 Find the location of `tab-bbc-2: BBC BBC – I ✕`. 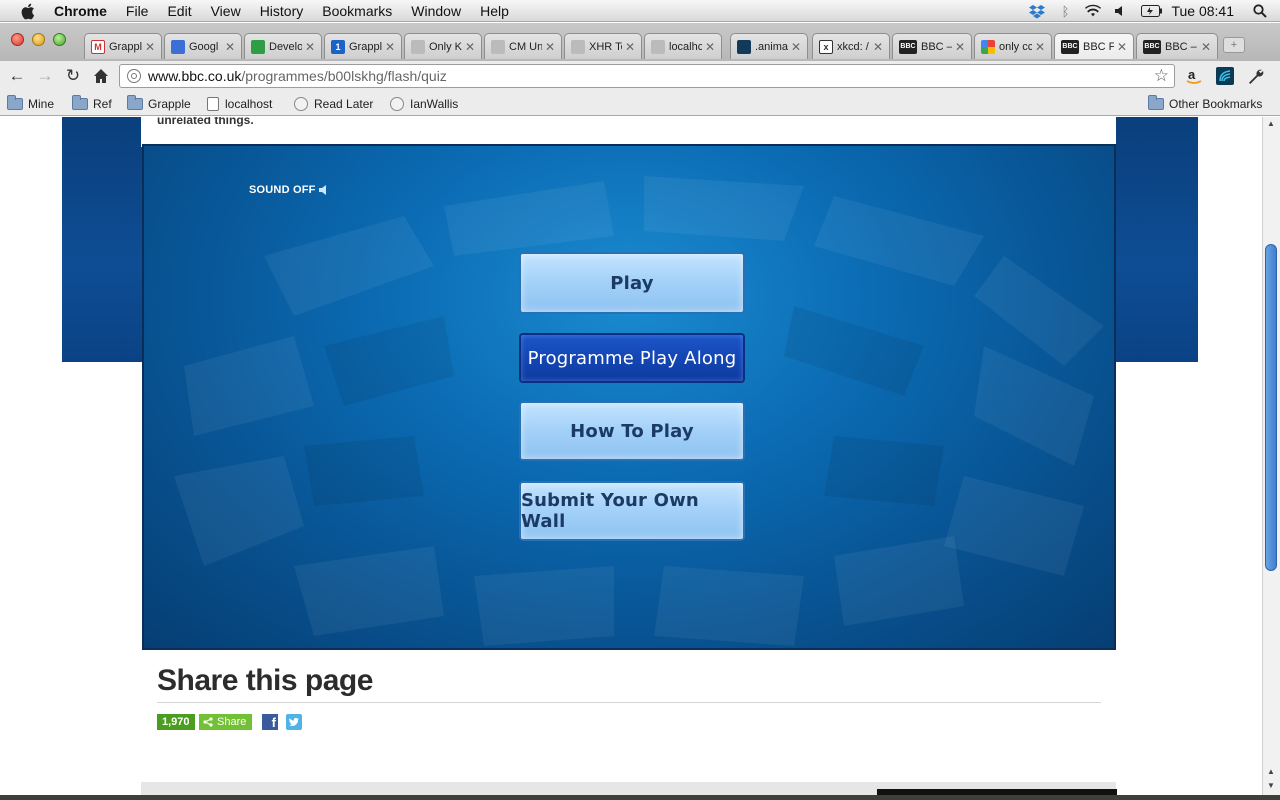

tab-bbc-2: BBC BBC – I ✕ is located at coordinates (1177, 46).